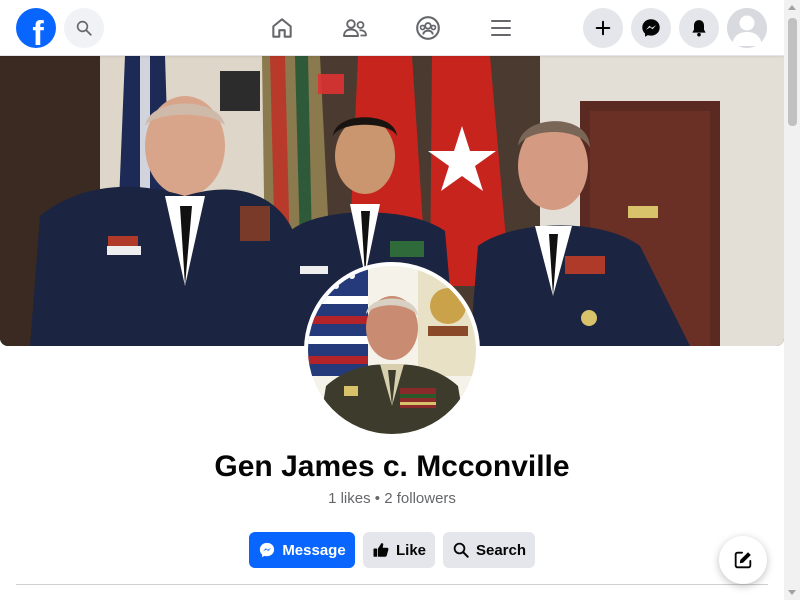 The width and height of the screenshot is (800, 600). What do you see at coordinates (420, 498) in the screenshot?
I see `followers-count: 2 followers` at bounding box center [420, 498].